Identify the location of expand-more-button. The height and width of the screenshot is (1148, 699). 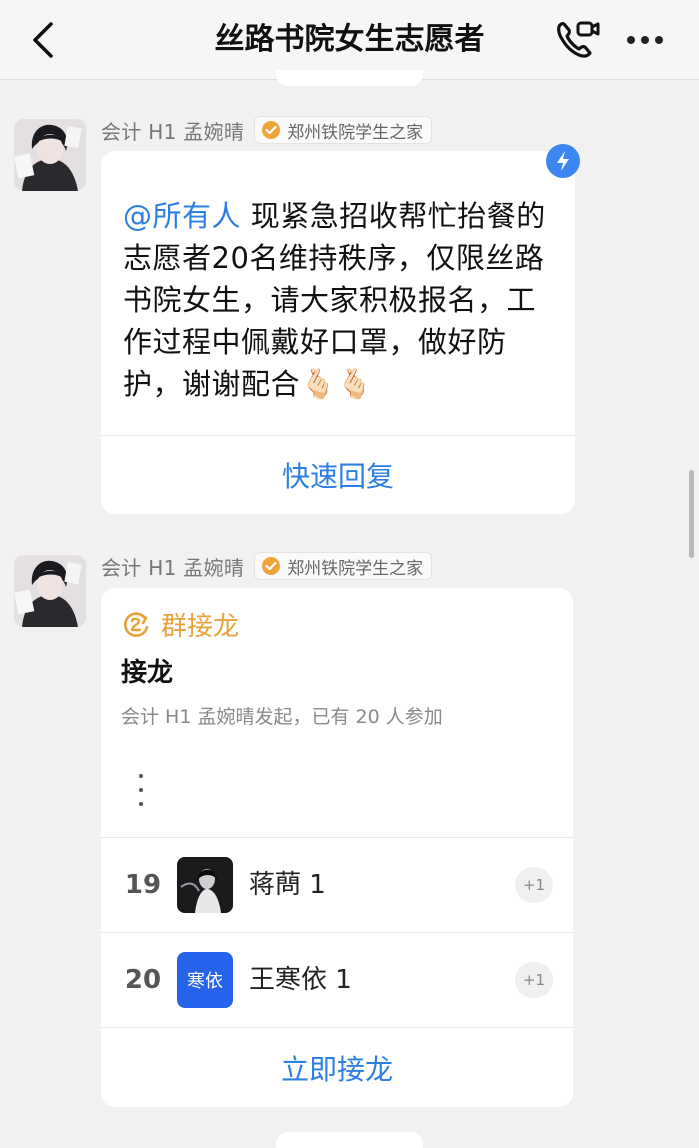
(141, 790).